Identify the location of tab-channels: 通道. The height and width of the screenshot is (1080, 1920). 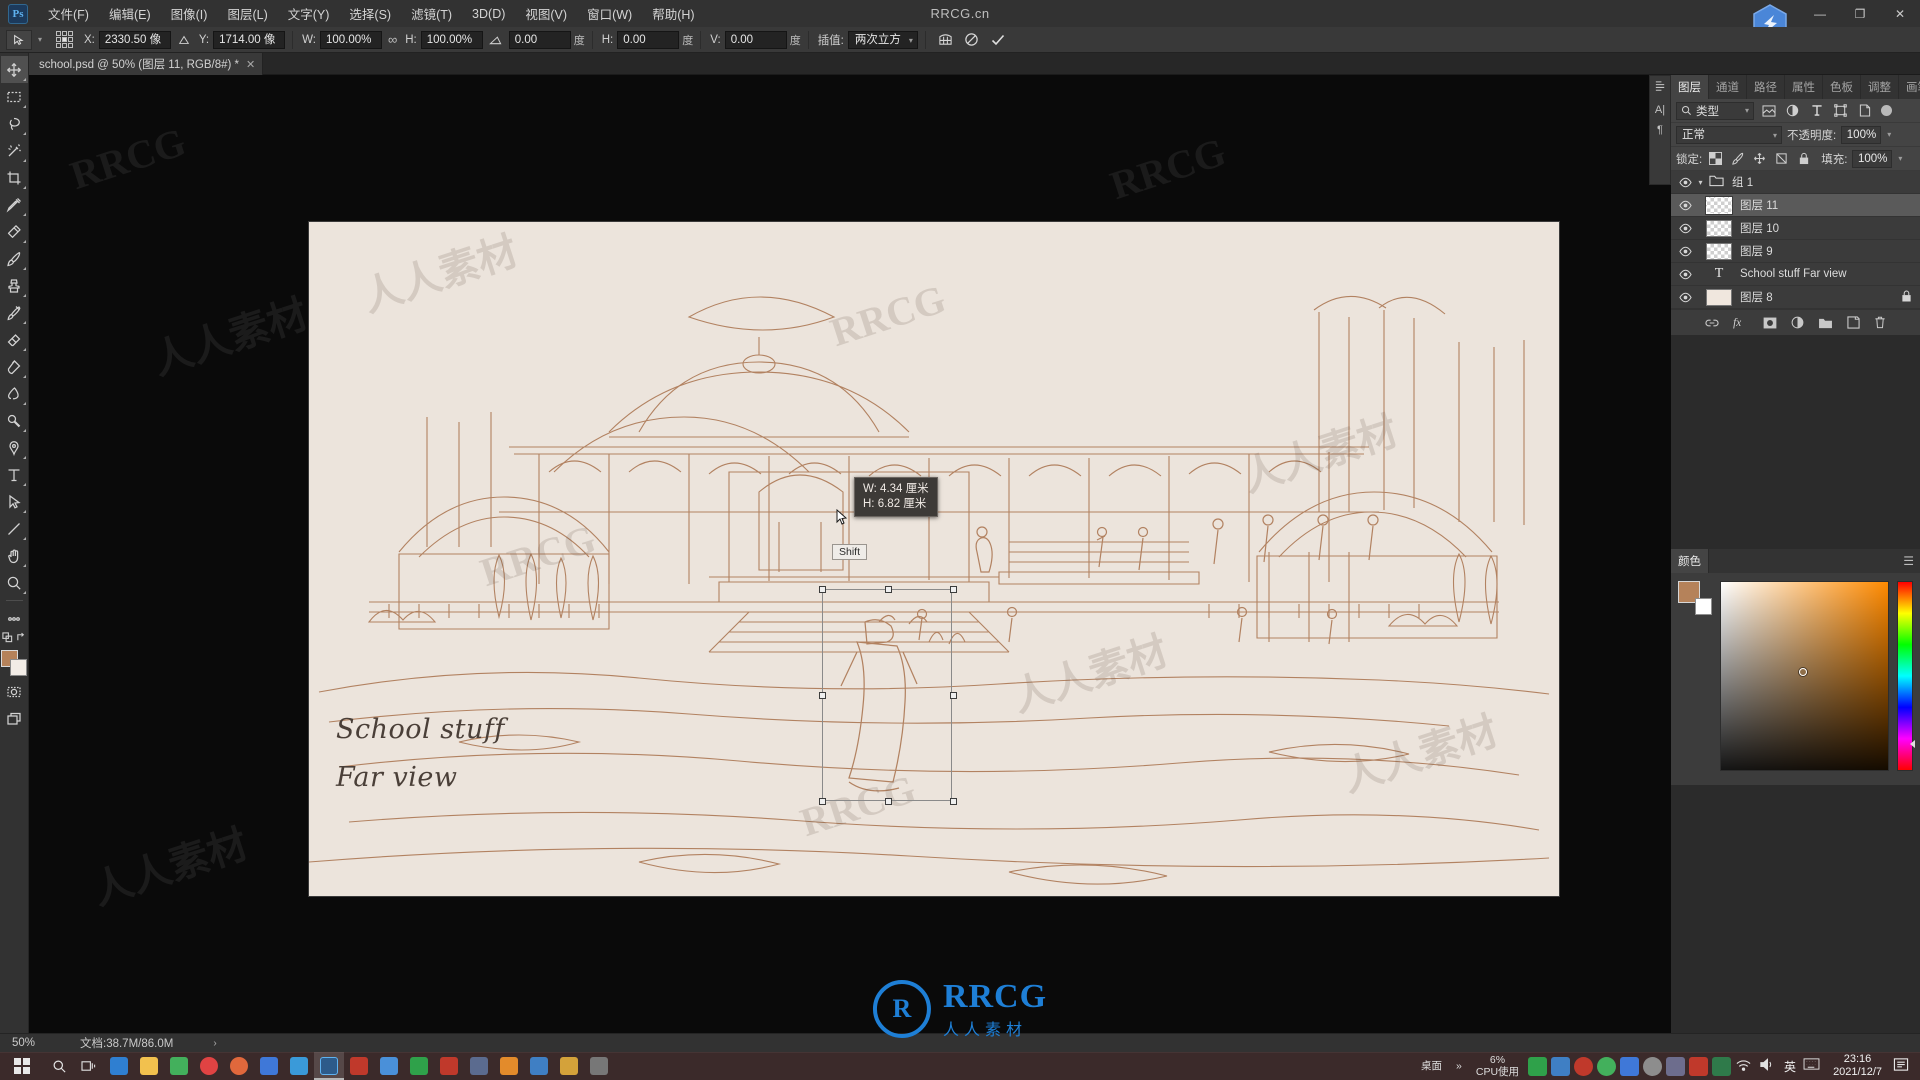
(1728, 87).